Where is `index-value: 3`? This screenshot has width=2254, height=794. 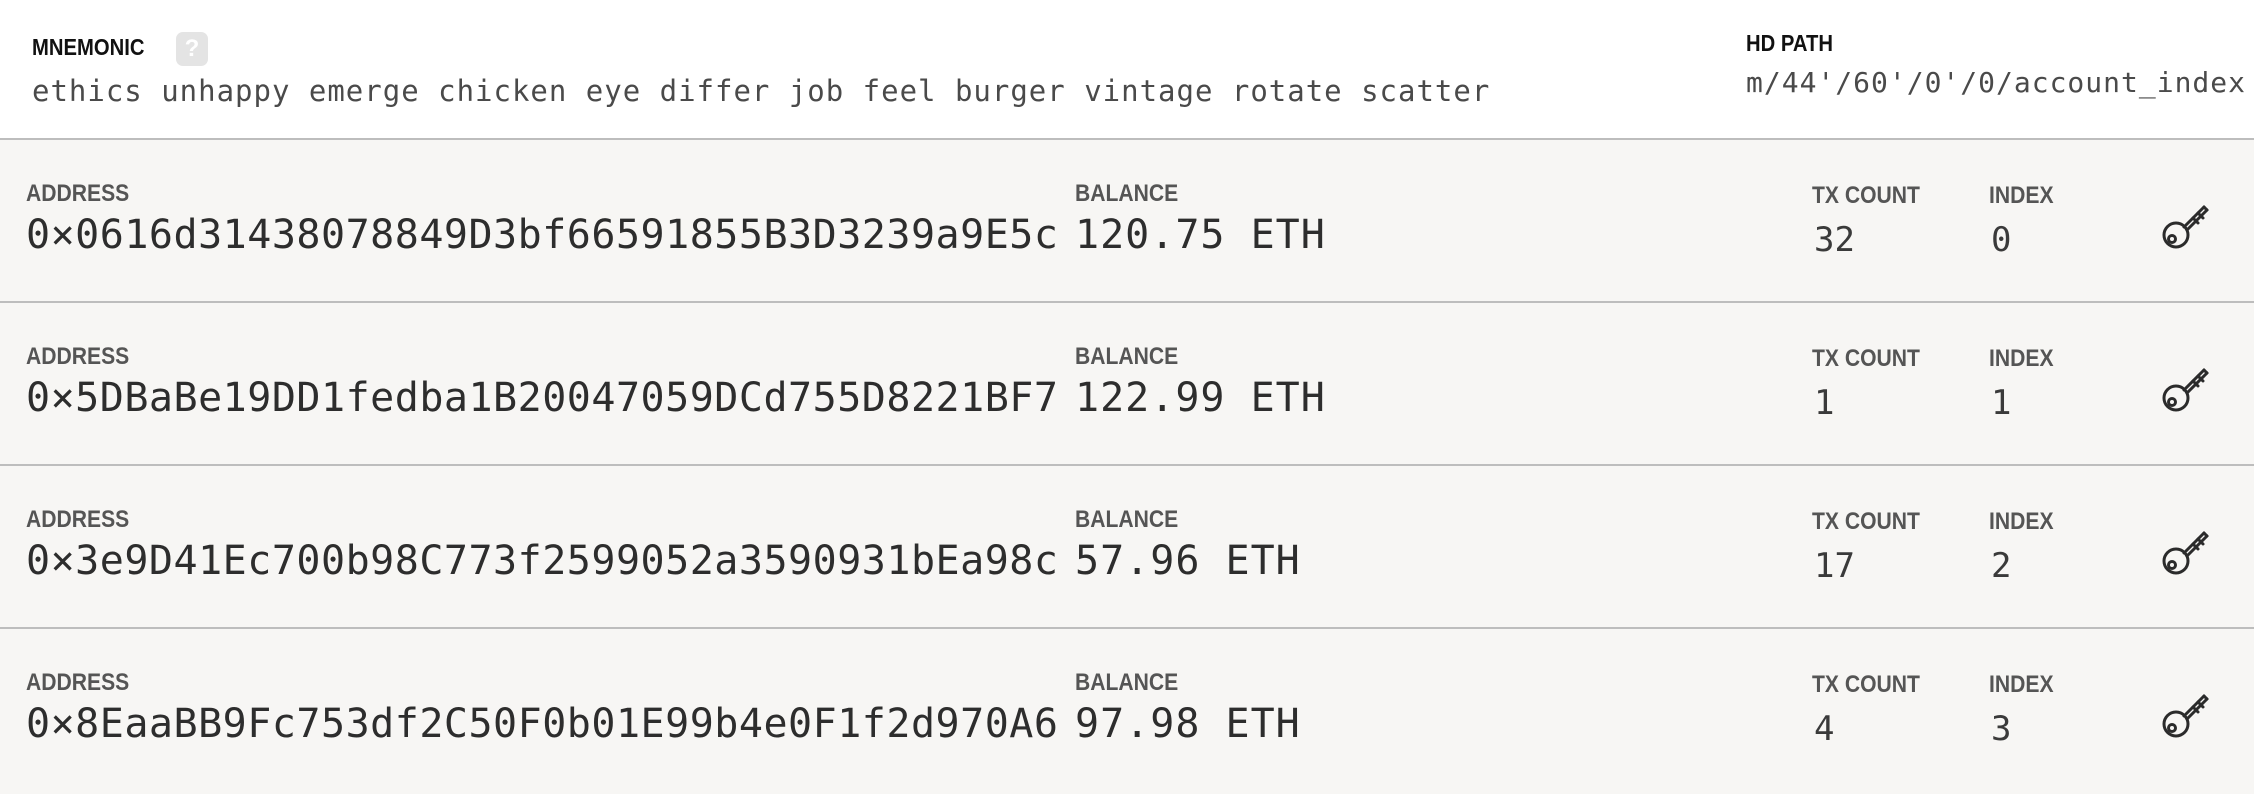
index-value: 3 is located at coordinates (2001, 729).